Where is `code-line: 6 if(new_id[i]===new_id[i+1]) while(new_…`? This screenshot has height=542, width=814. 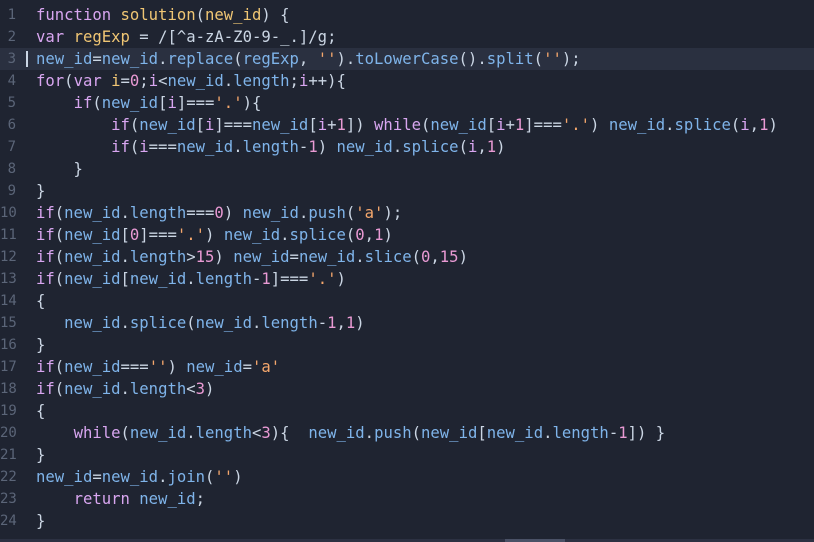 code-line: 6 if(new_id[i]===new_id[i+1]) while(new_… is located at coordinates (407, 125).